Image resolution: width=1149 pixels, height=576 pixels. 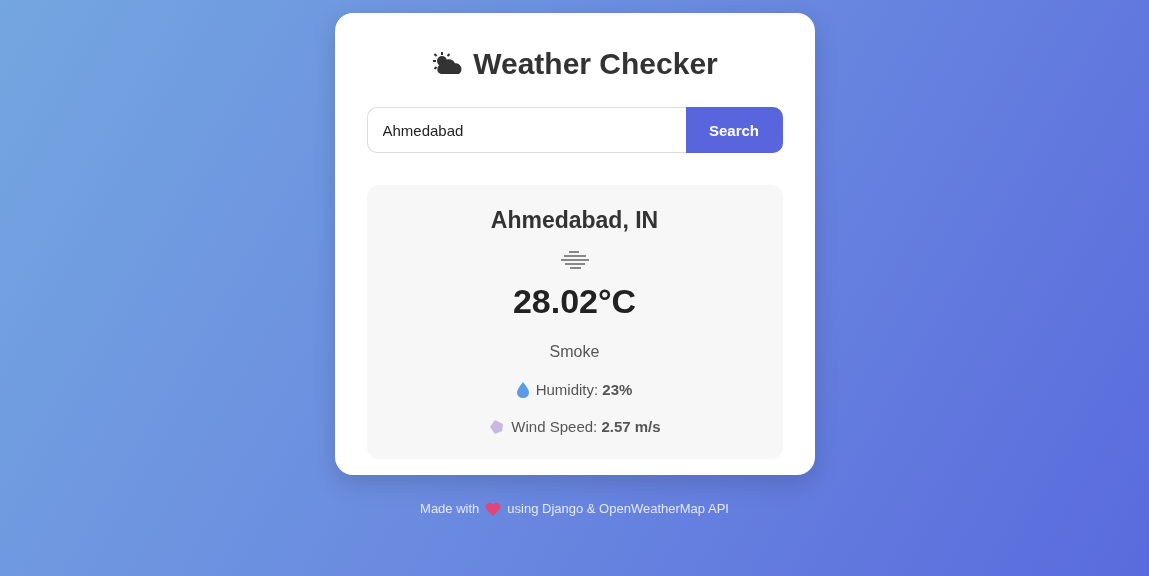 I want to click on footer-text: Made with, so click(x=450, y=508).